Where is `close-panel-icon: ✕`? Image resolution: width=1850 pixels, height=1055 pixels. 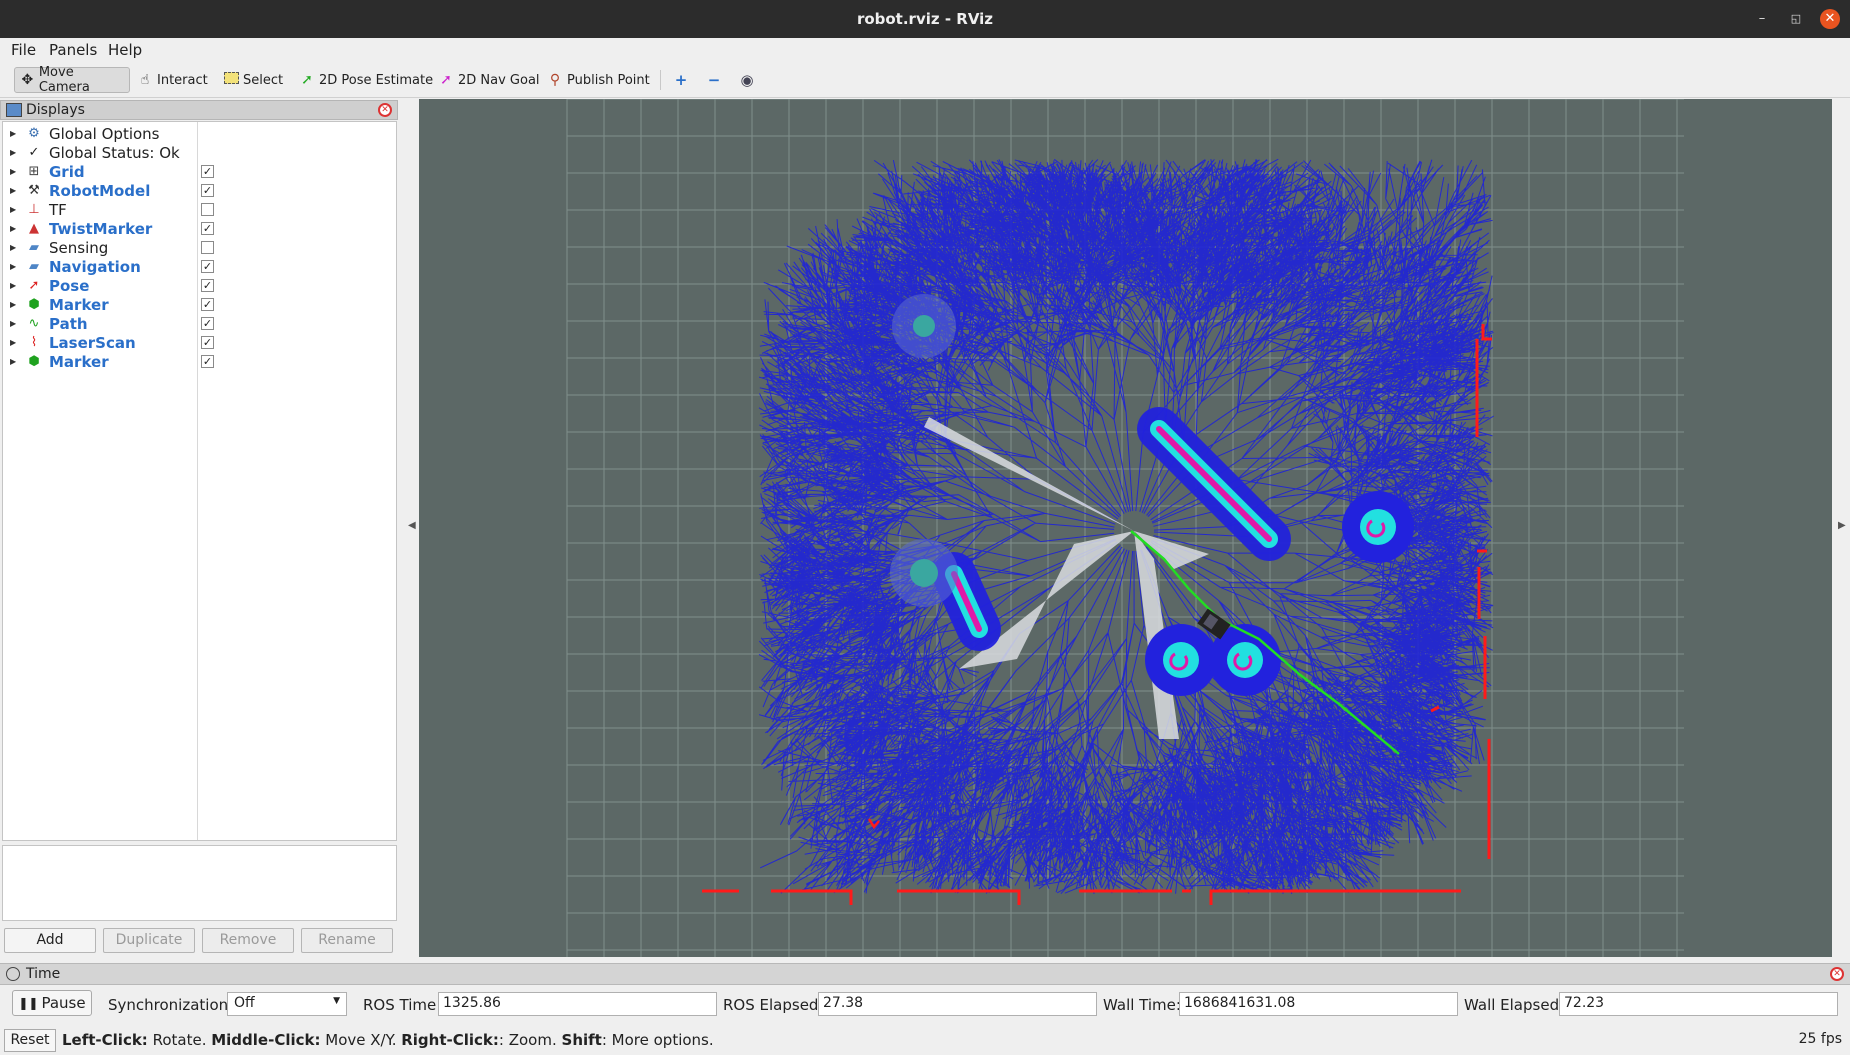
close-panel-icon: ✕ is located at coordinates (385, 110).